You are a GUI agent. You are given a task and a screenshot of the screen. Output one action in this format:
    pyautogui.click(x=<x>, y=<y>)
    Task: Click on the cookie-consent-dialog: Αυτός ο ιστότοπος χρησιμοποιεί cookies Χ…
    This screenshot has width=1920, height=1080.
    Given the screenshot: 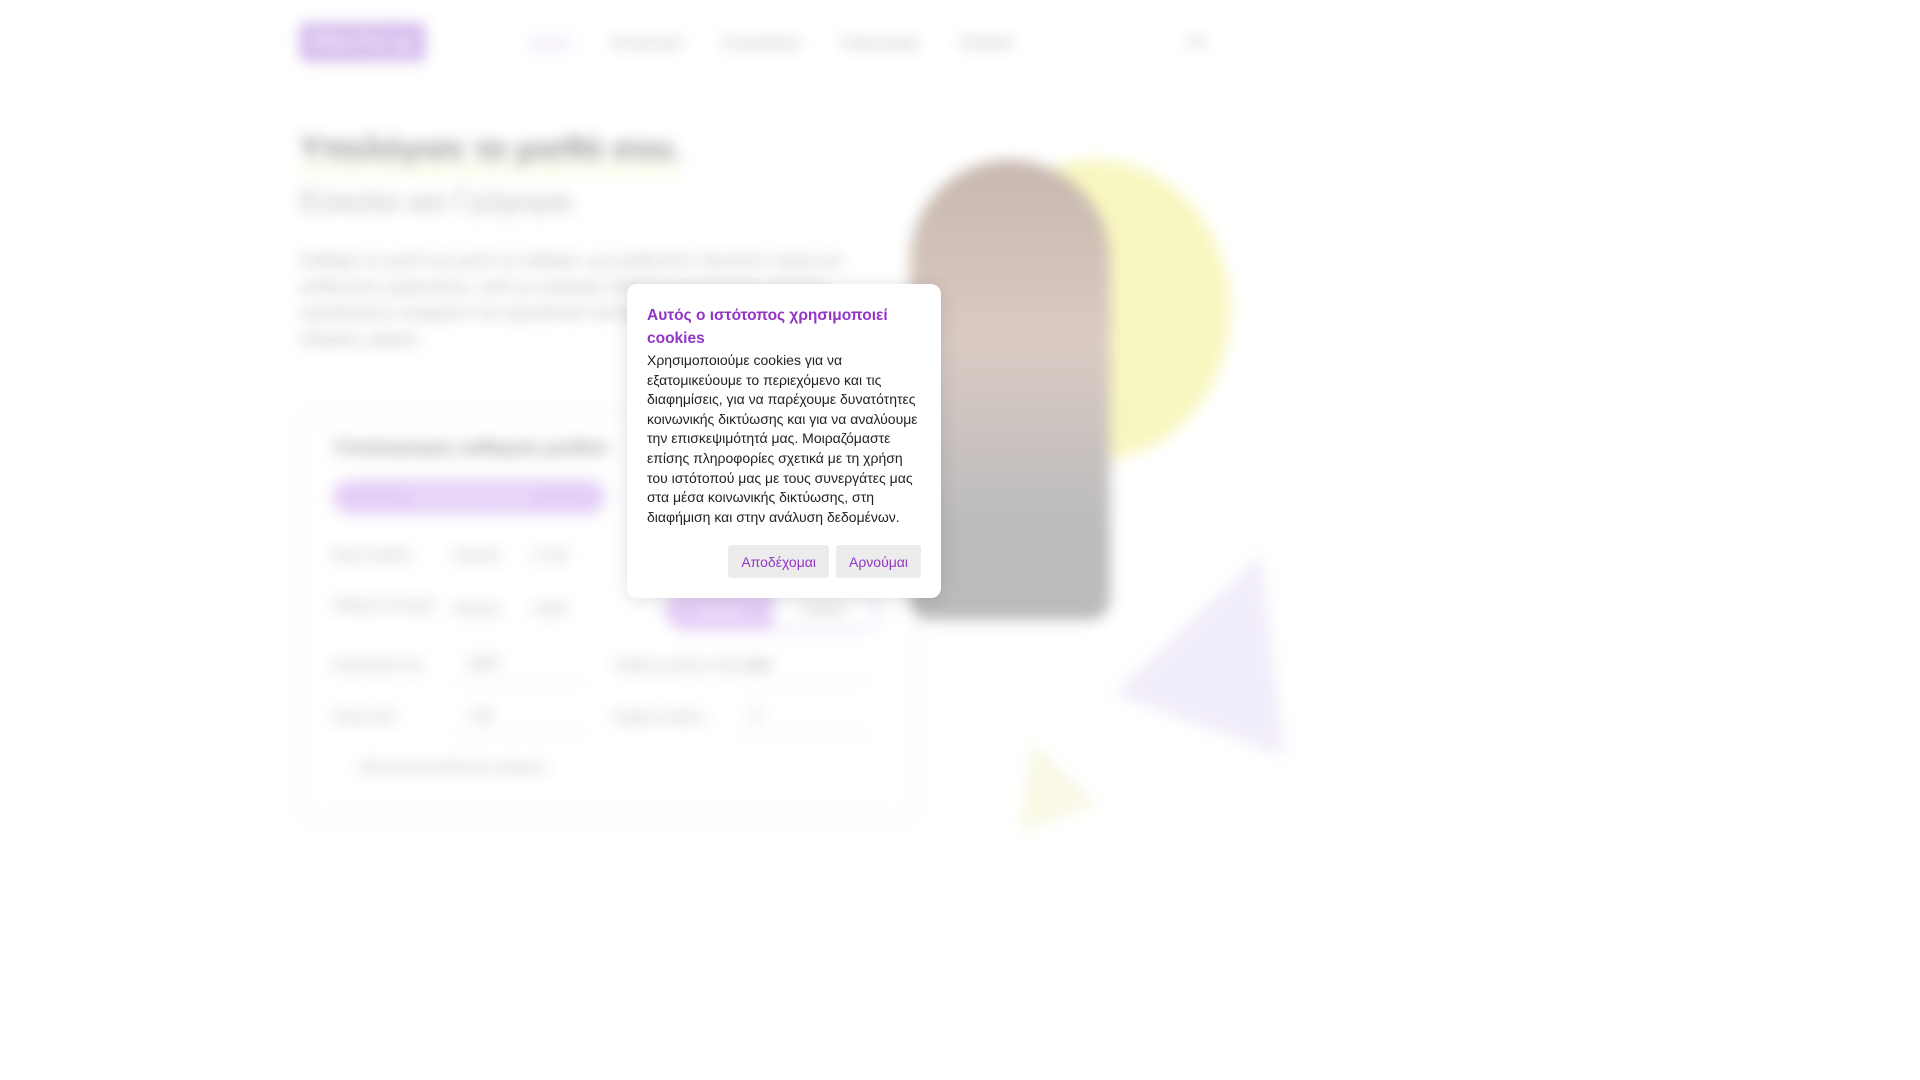 What is the action you would take?
    pyautogui.click(x=784, y=441)
    